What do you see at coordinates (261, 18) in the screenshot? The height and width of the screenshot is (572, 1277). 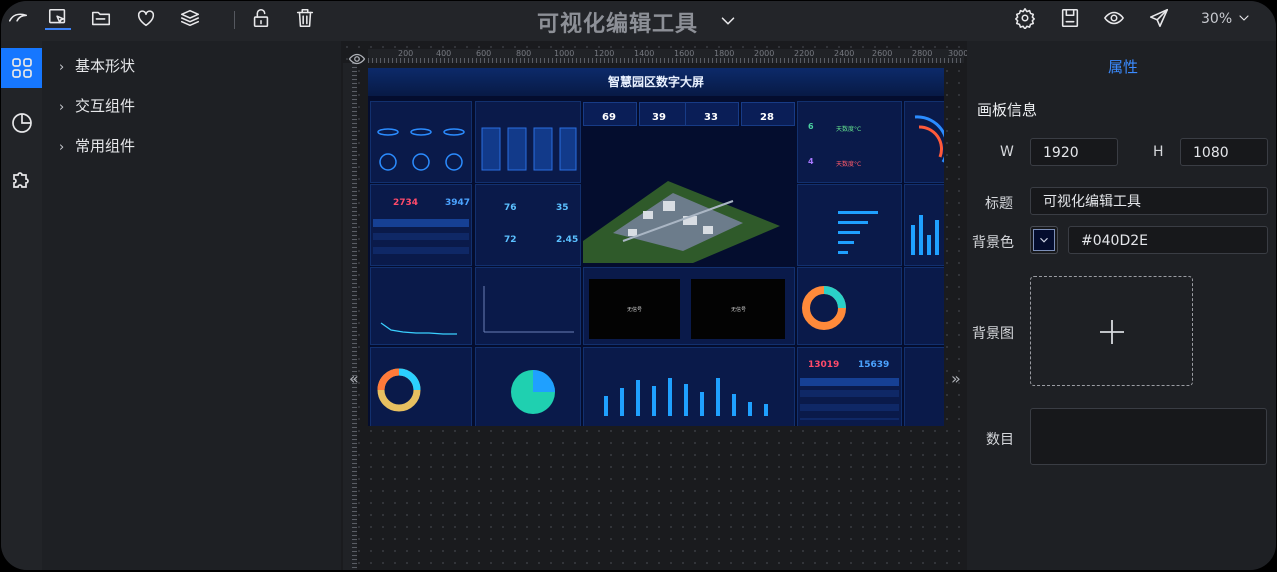 I see `unlock-icon` at bounding box center [261, 18].